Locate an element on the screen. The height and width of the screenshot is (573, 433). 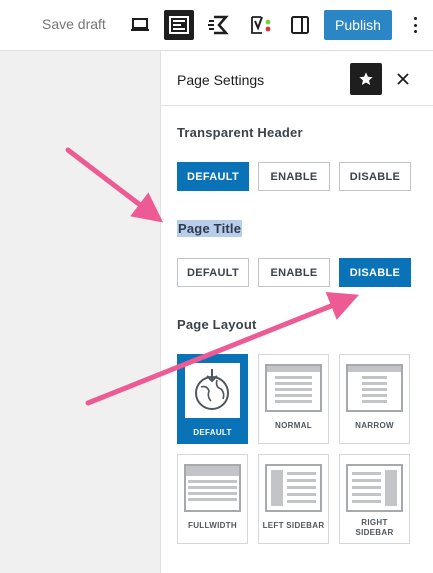
more-options-icon is located at coordinates (415, 25).